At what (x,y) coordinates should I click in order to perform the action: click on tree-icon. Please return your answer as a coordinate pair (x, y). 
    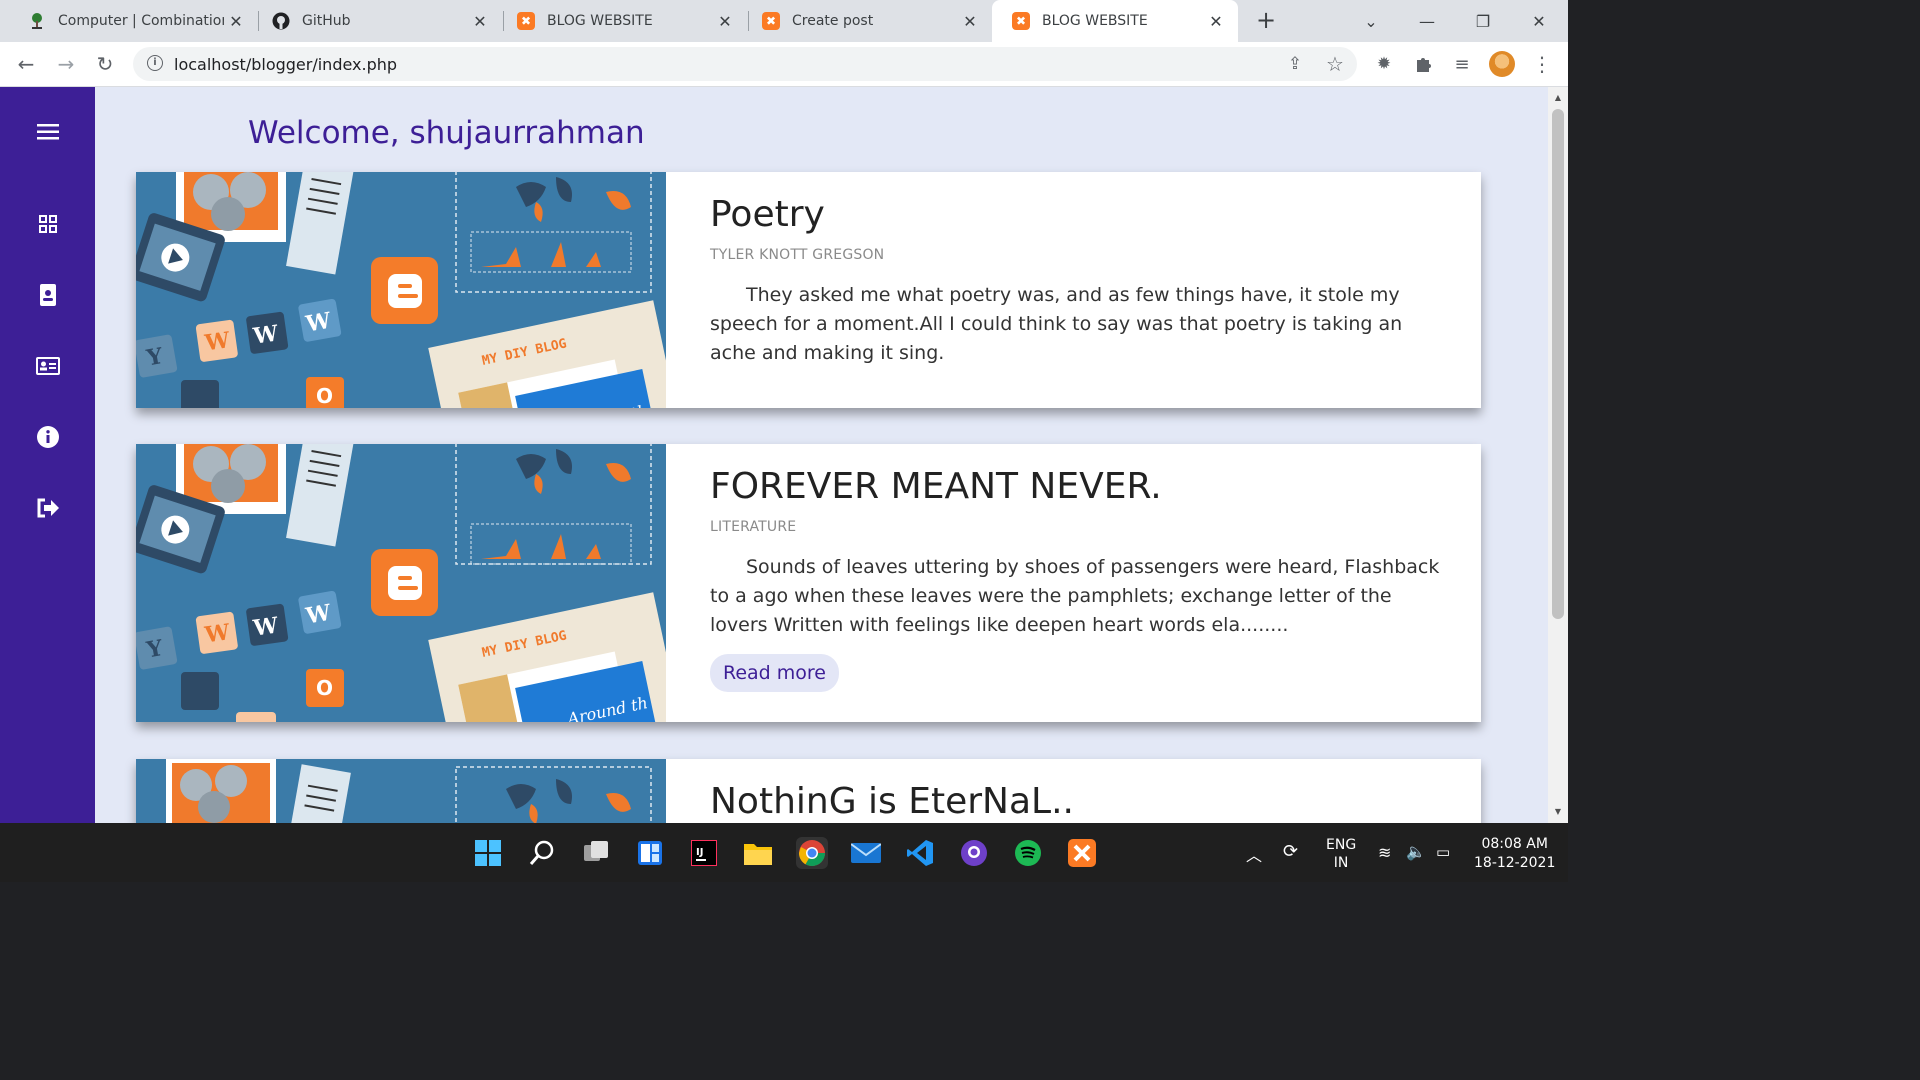
    Looking at the image, I should click on (37, 21).